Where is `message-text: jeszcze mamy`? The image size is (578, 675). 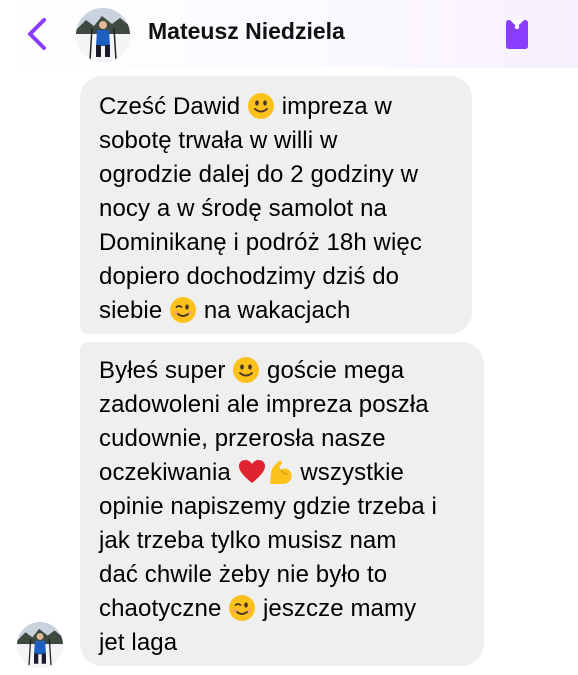
message-text: jeszcze mamy is located at coordinates (336, 608).